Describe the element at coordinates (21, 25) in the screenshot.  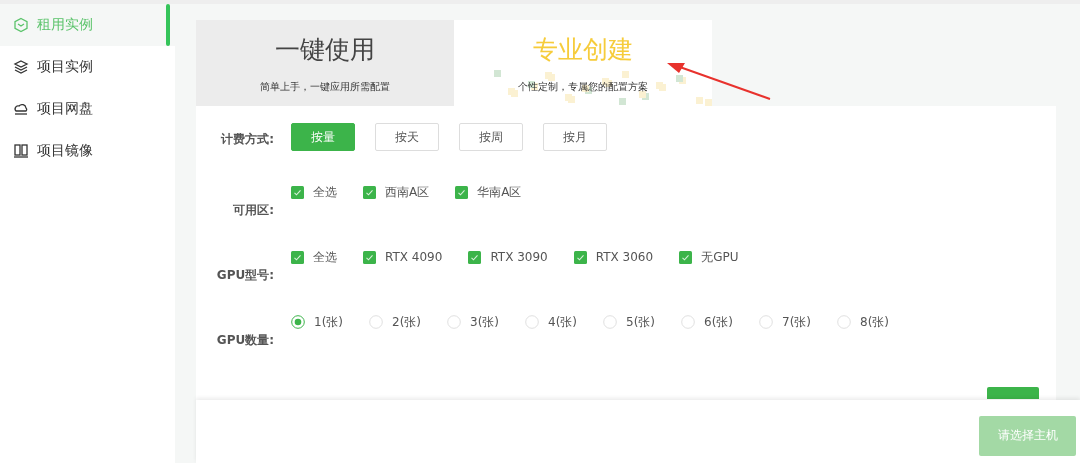
I see `cube-icon` at that location.